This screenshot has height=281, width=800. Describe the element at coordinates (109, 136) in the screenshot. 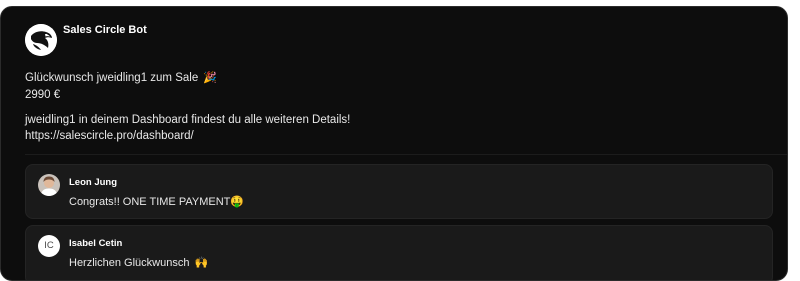

I see `dashboard-link: https://salescircle.pro/dashboard/` at that location.